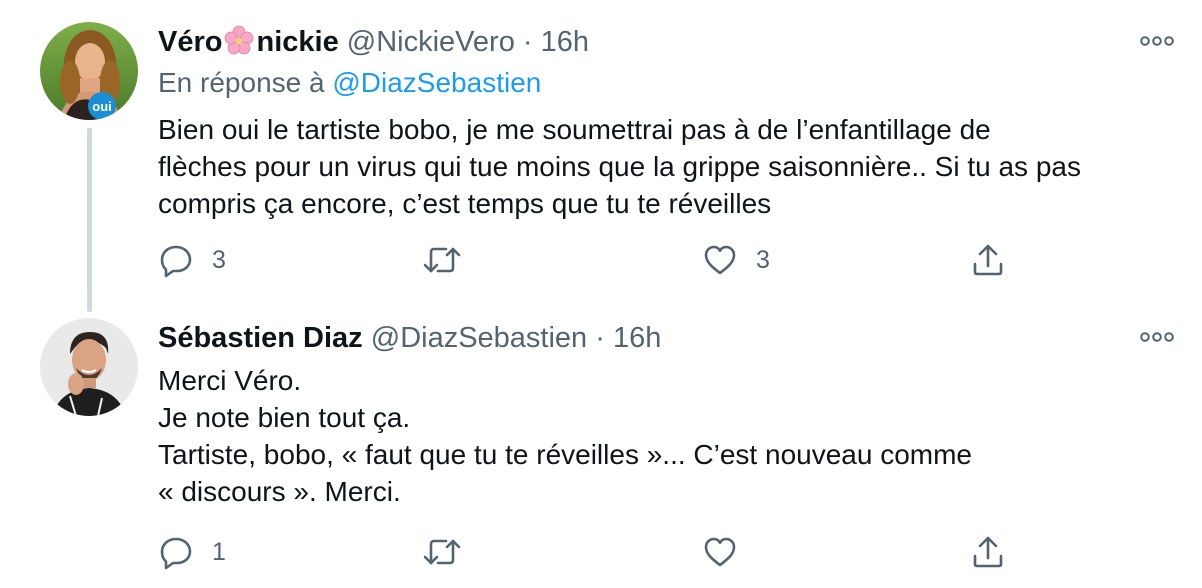 This screenshot has width=1202, height=588. Describe the element at coordinates (230, 380) in the screenshot. I see `tweet-text-line: Merci Véro.` at that location.